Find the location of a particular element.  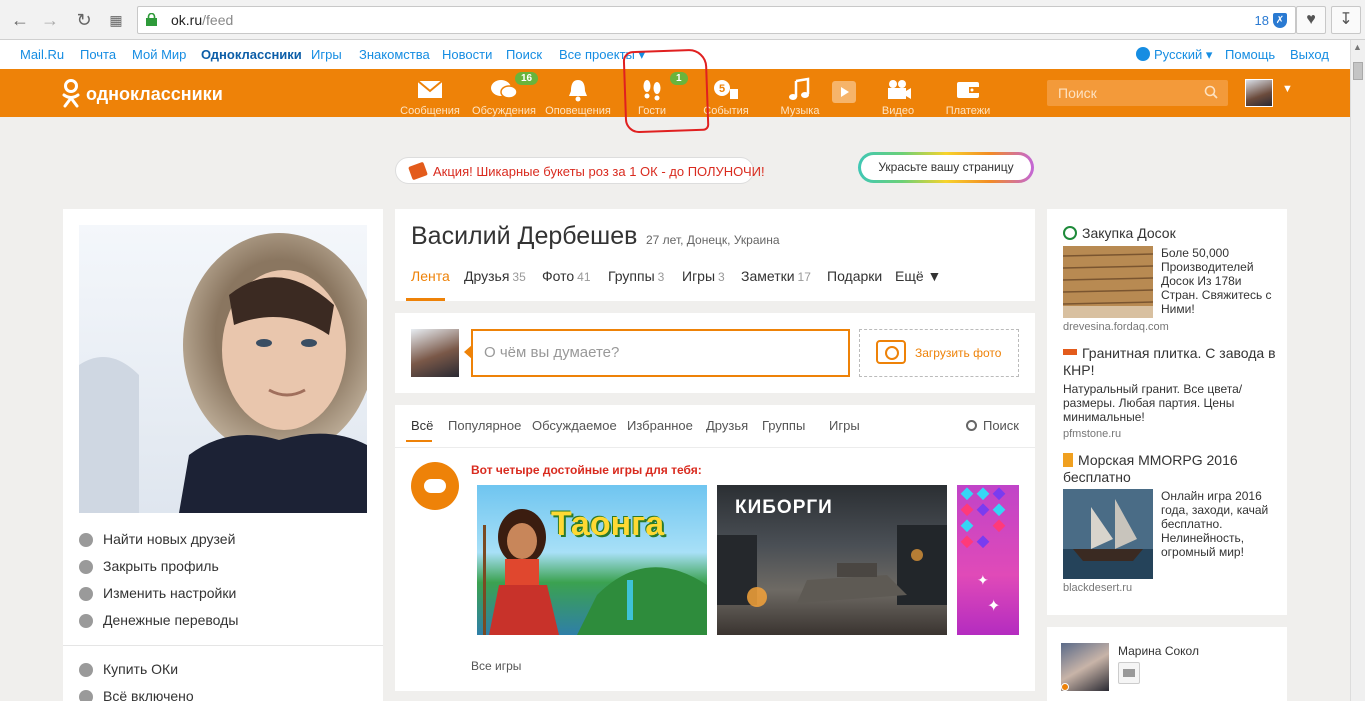

price-tag-icon is located at coordinates (418, 171).